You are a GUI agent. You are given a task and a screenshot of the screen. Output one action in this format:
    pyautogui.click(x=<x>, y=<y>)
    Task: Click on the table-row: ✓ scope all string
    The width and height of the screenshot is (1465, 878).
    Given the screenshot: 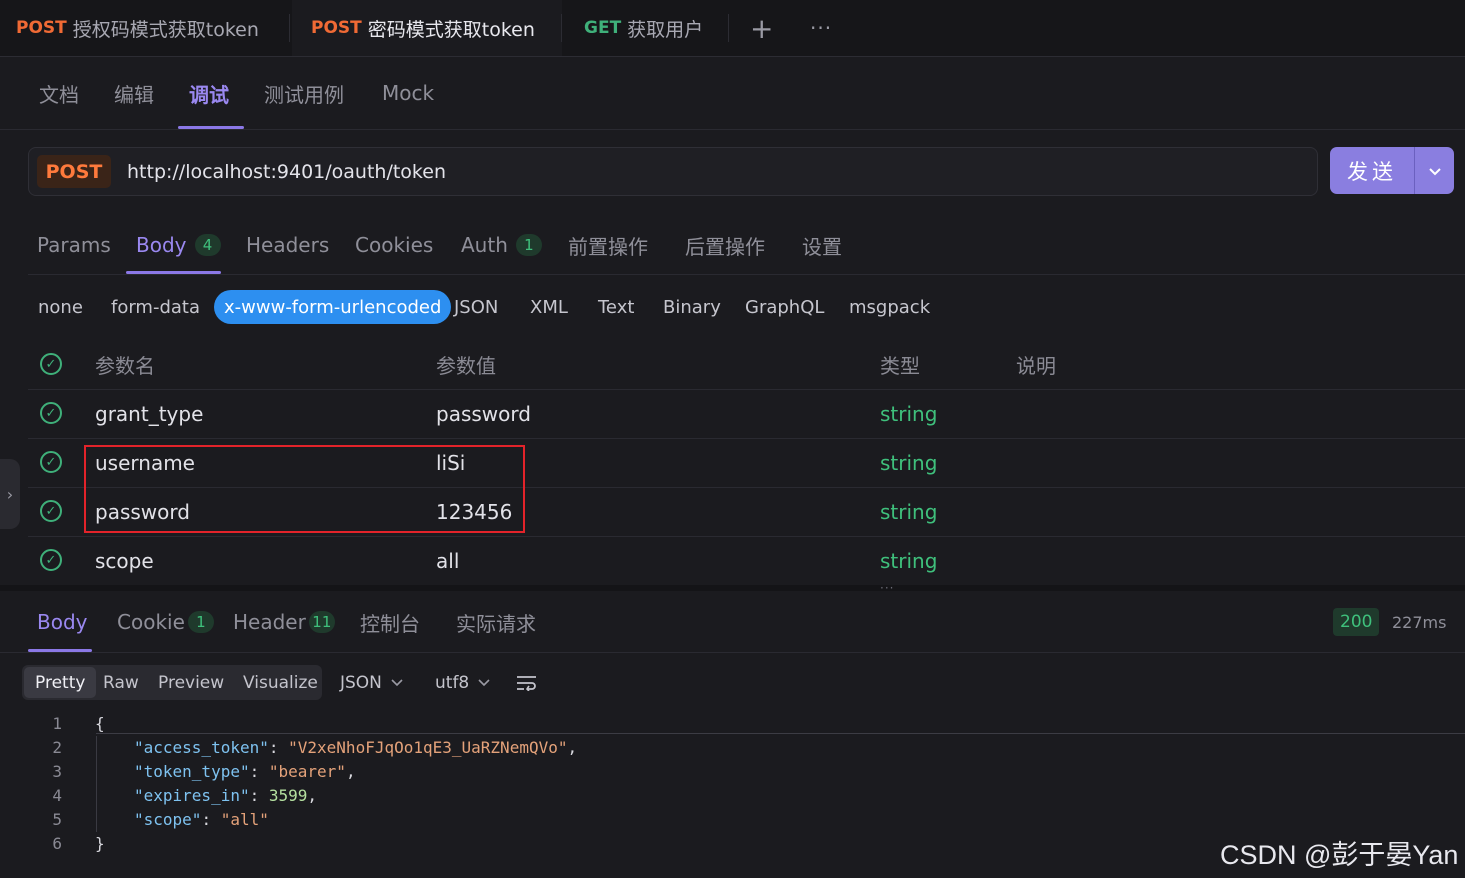 What is the action you would take?
    pyautogui.click(x=746, y=561)
    